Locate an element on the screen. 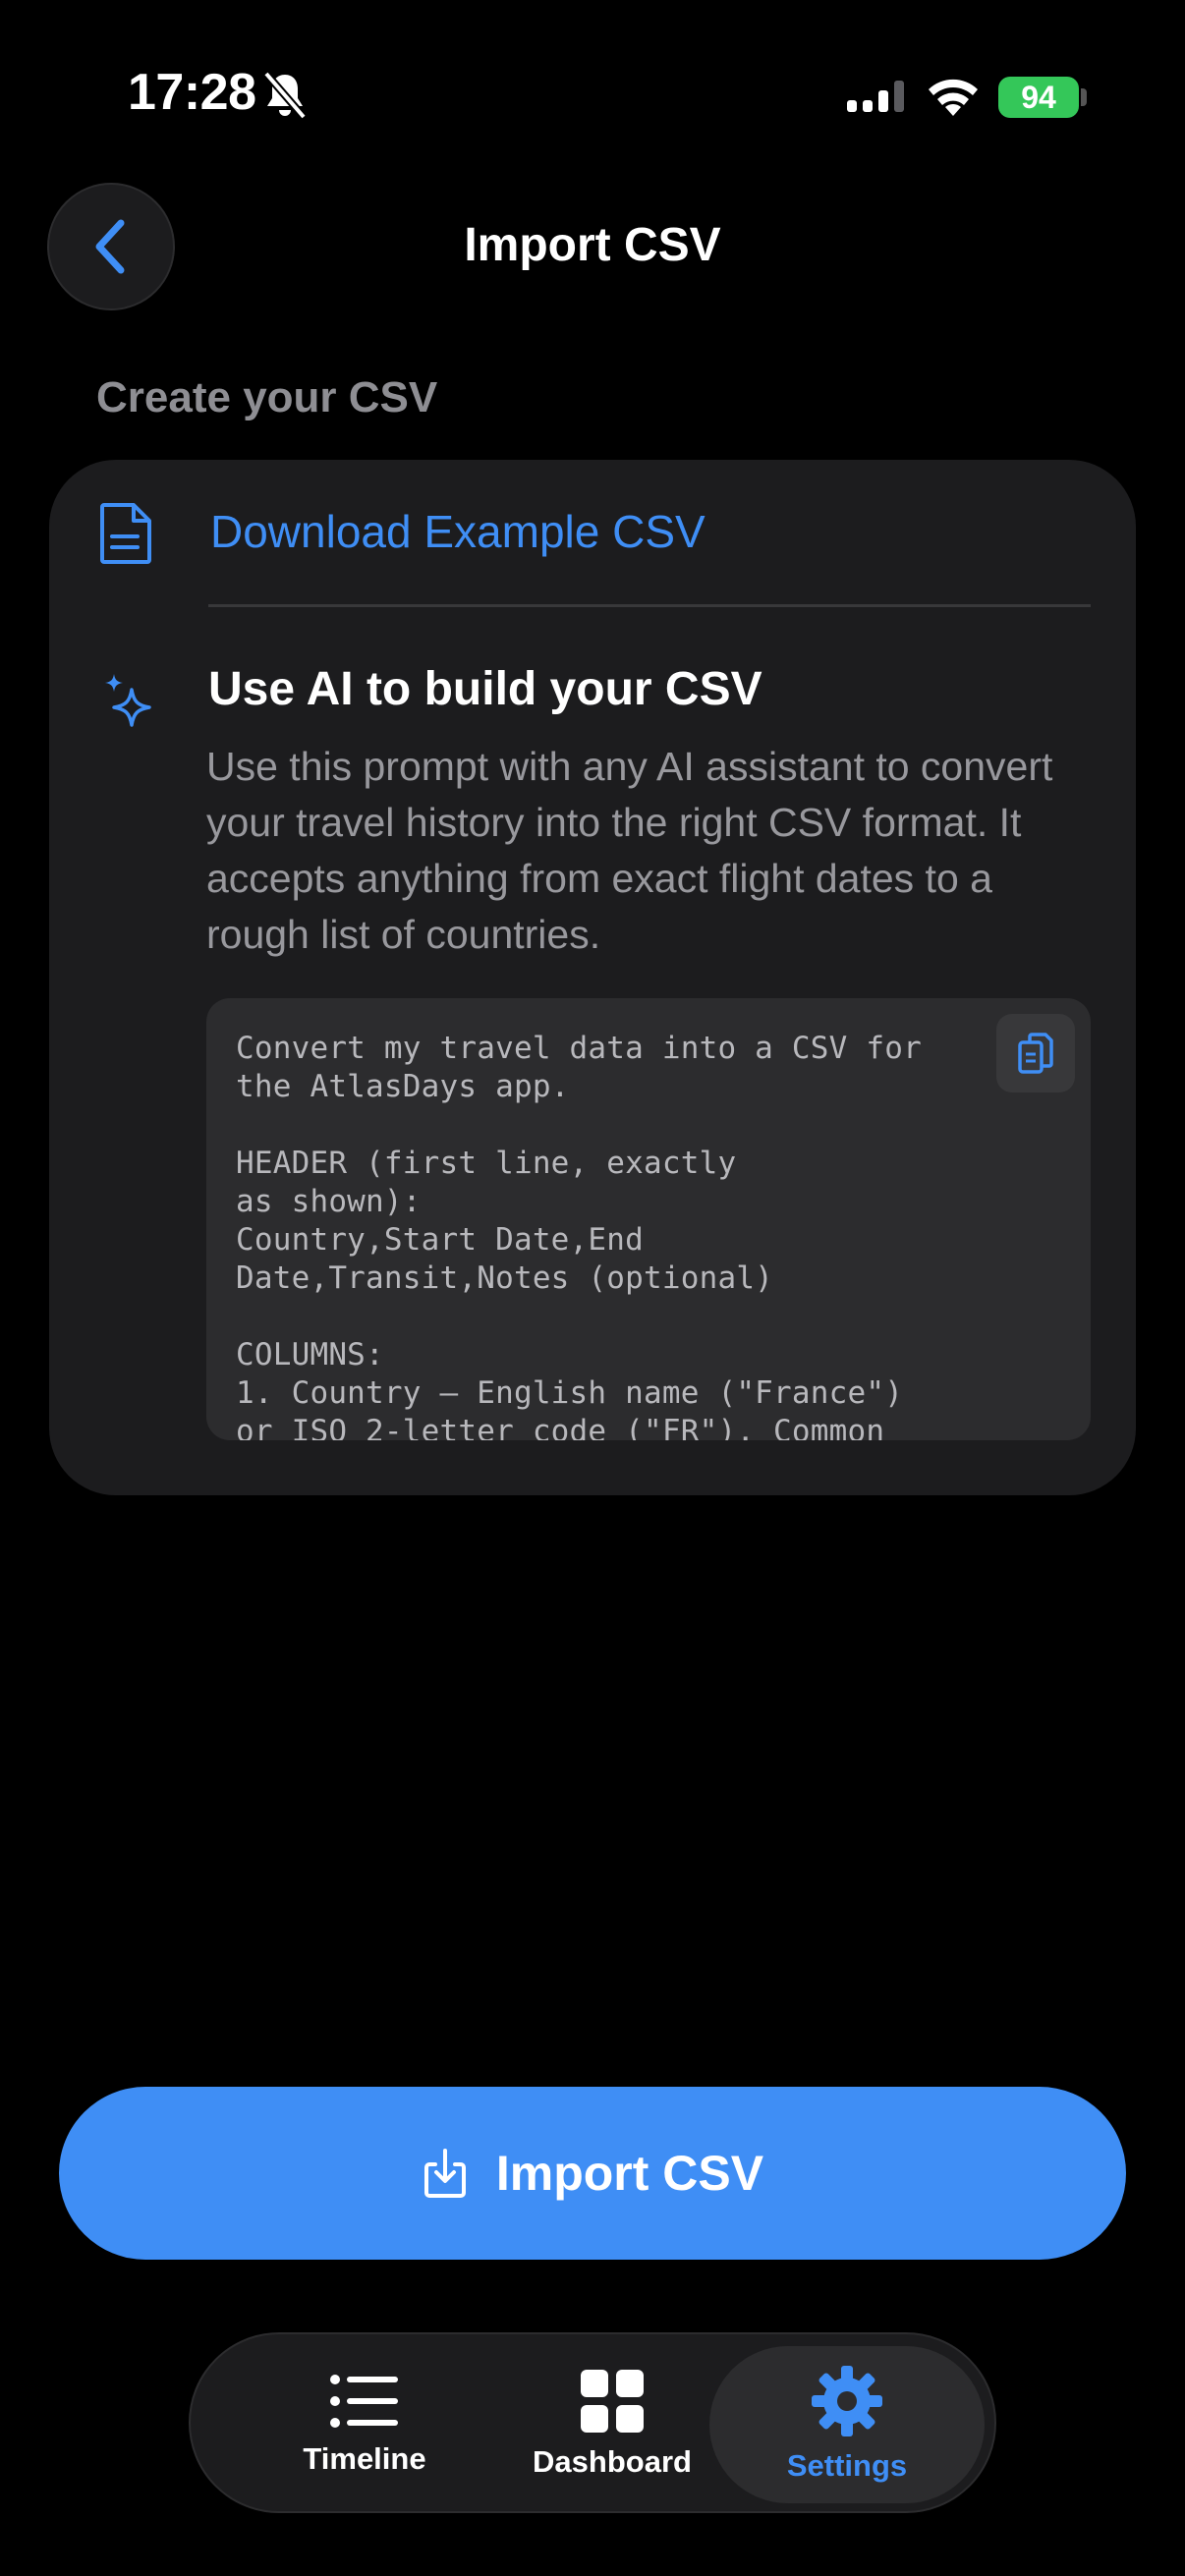  wifi-icon is located at coordinates (954, 97).